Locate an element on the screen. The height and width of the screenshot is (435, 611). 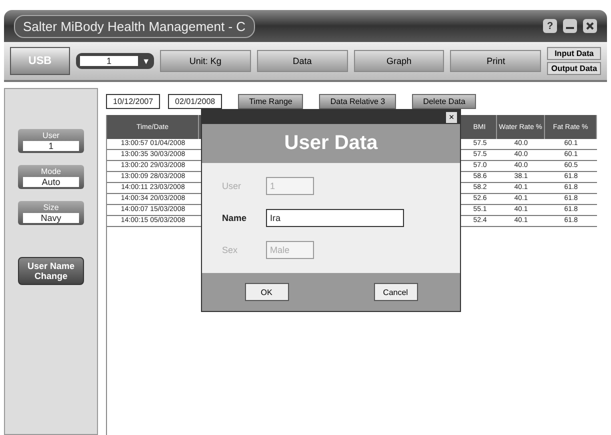
tab: Graph is located at coordinates (399, 61).